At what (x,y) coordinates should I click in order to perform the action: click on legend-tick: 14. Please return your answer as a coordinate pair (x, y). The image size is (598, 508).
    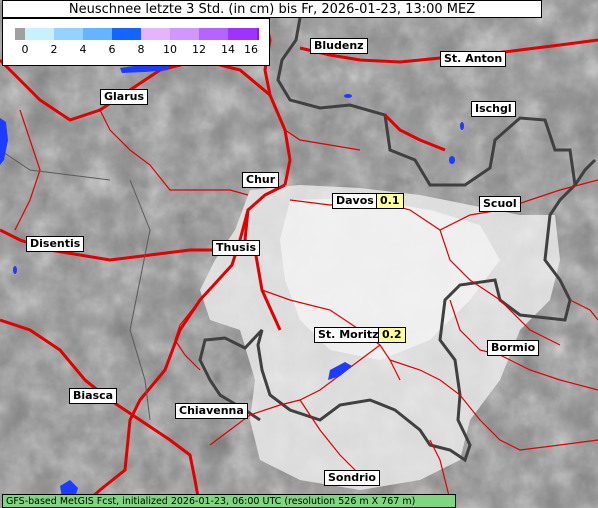
    Looking at the image, I should click on (228, 49).